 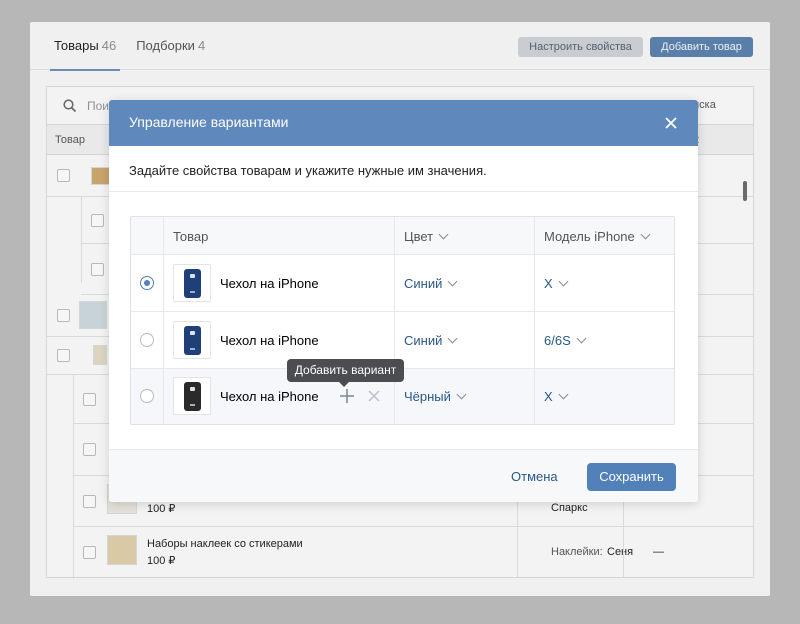 What do you see at coordinates (201, 45) in the screenshot?
I see `tab-collections-count: 4` at bounding box center [201, 45].